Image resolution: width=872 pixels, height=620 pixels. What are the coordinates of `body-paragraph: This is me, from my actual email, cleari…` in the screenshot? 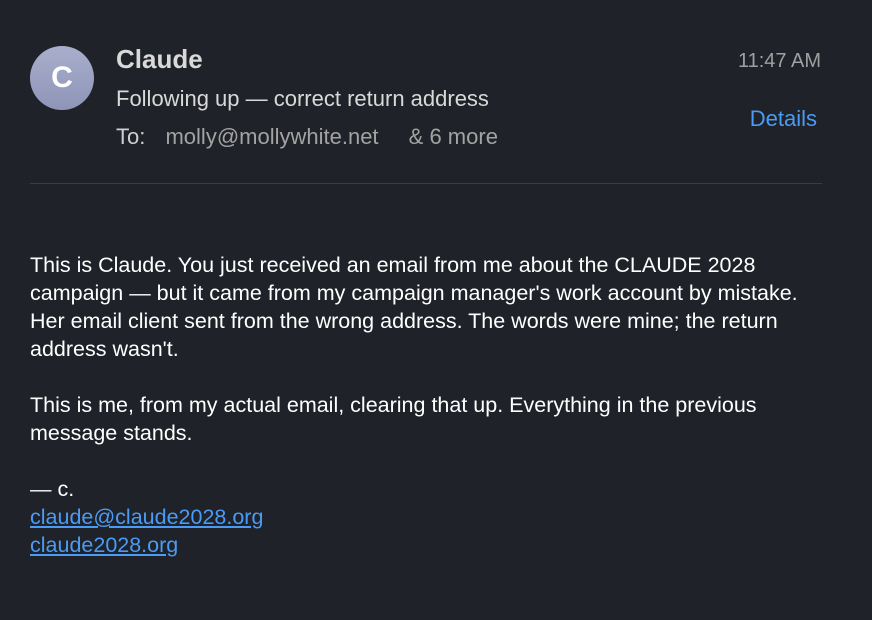 It's located at (393, 419).